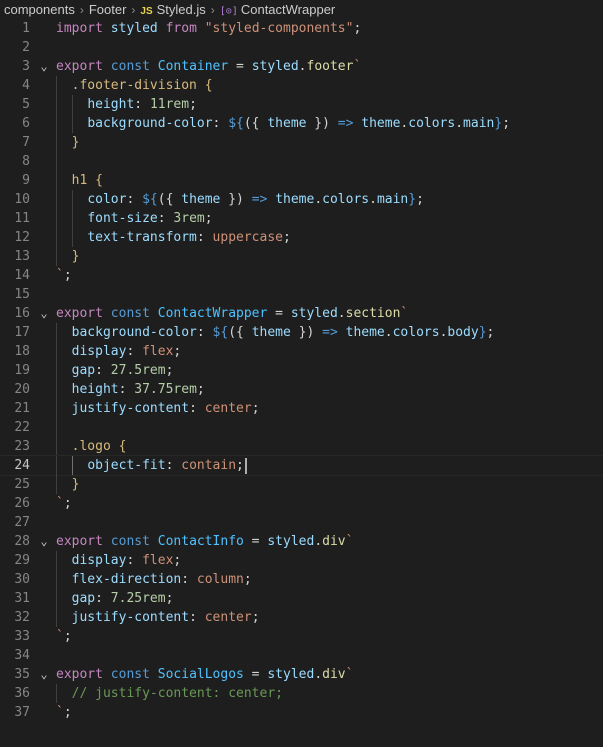  I want to click on code-line: 29 display: flex;, so click(301, 560).